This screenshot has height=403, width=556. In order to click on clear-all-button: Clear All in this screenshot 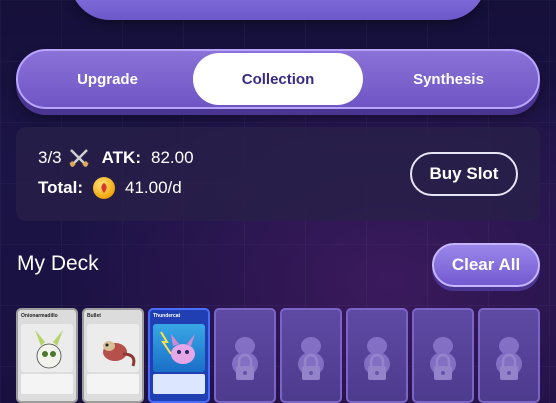, I will do `click(486, 265)`.